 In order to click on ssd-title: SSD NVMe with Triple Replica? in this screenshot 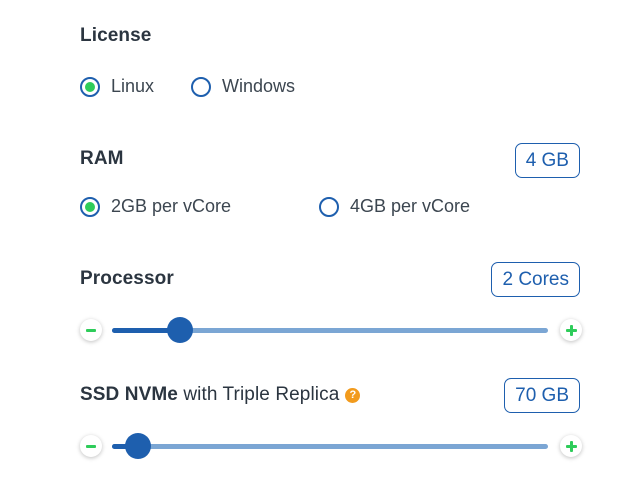, I will do `click(220, 395)`.